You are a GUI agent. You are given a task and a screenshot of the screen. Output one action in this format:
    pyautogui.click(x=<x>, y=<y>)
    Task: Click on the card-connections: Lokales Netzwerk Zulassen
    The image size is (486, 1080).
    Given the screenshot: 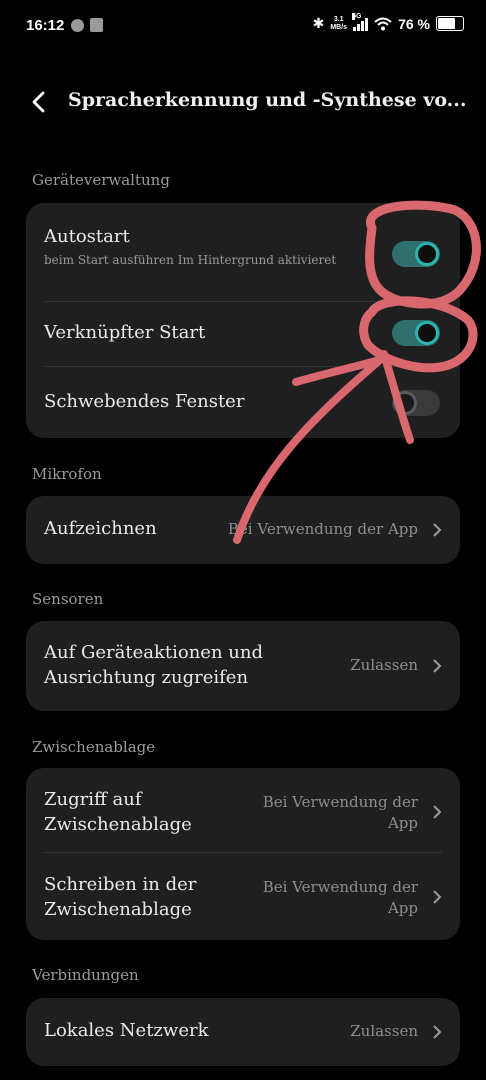 What is the action you would take?
    pyautogui.click(x=243, y=1032)
    